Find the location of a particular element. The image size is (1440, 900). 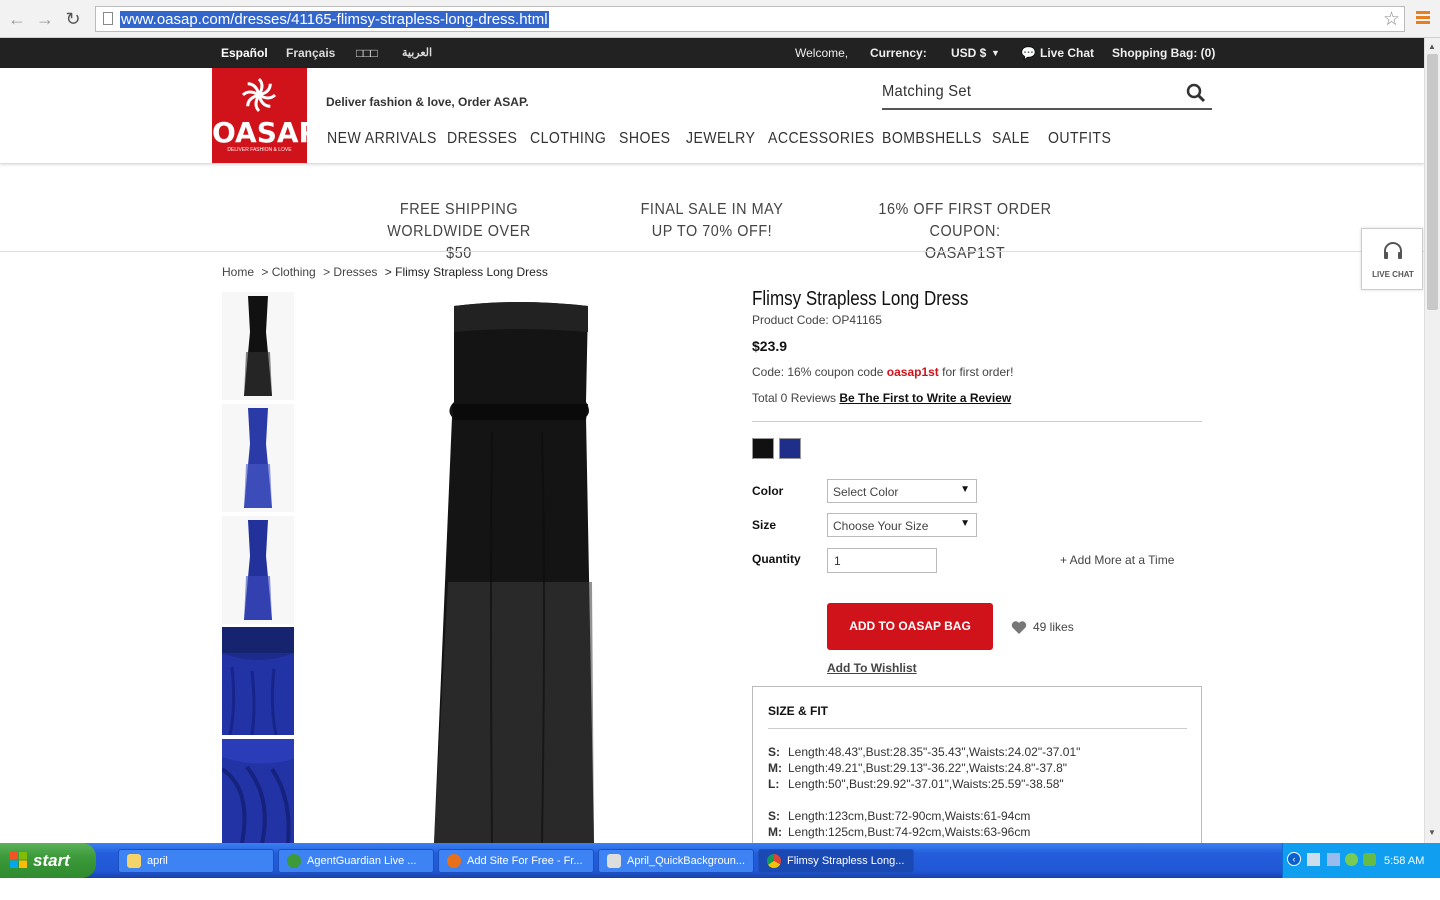

swatch-black is located at coordinates (763, 448).